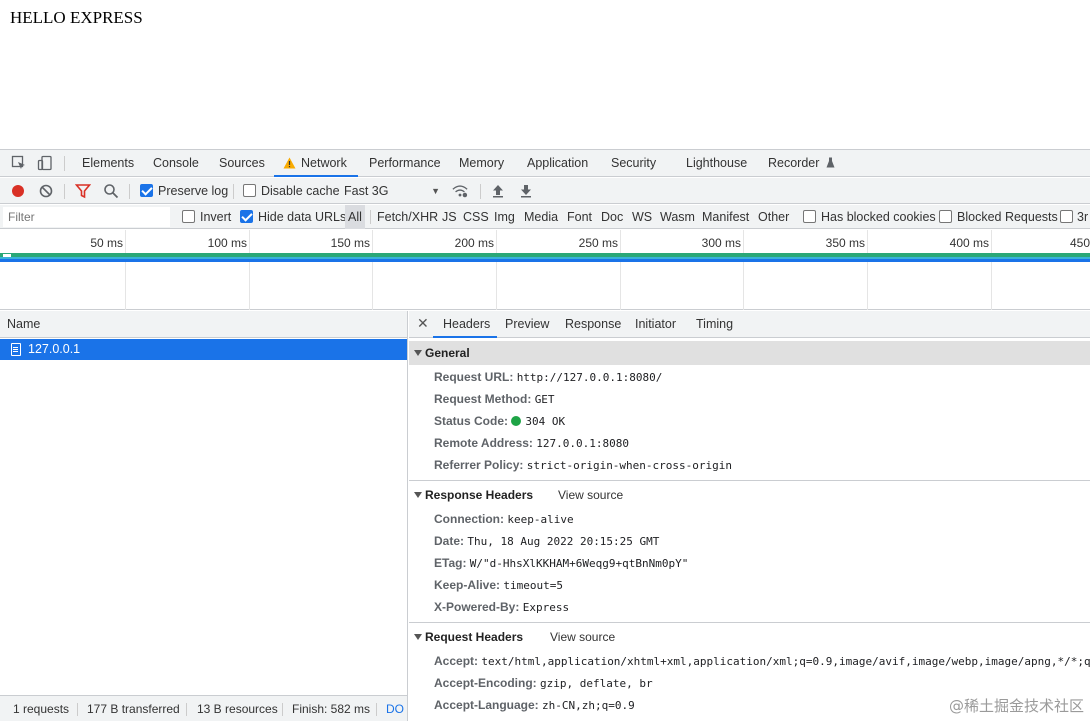 This screenshot has height=721, width=1090. What do you see at coordinates (527, 324) in the screenshot?
I see `details-tab-preview: Preview` at bounding box center [527, 324].